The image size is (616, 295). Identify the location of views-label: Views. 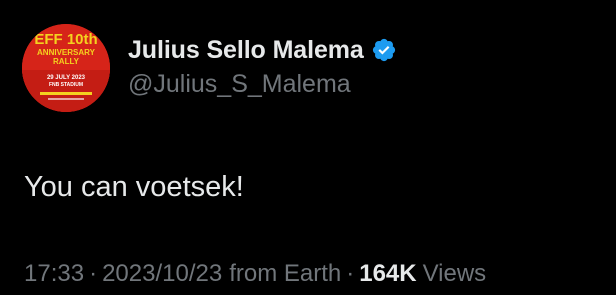
(454, 273).